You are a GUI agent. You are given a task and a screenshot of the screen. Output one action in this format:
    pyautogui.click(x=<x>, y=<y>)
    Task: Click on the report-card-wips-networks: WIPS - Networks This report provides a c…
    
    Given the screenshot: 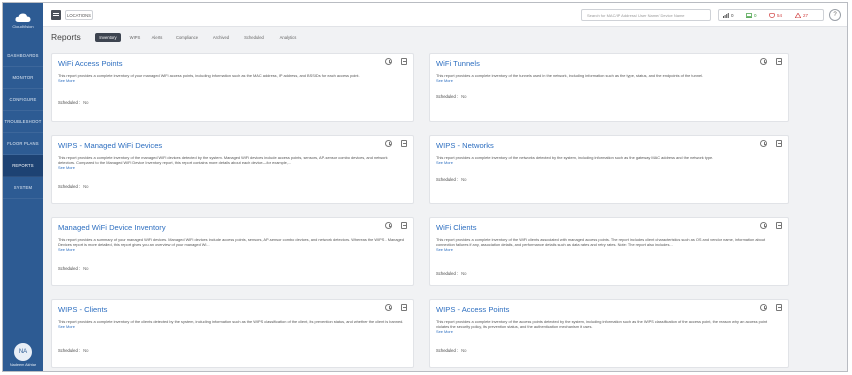 What is the action you would take?
    pyautogui.click(x=609, y=169)
    